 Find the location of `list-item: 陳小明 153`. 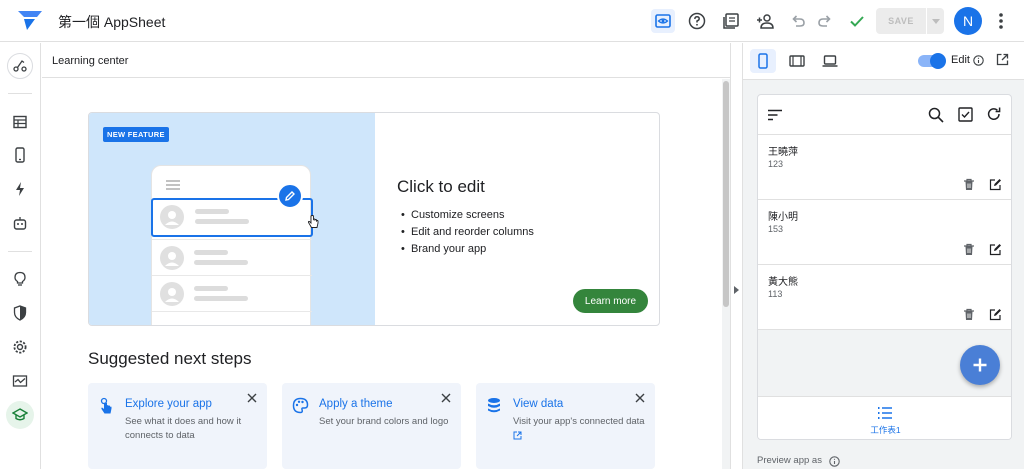

list-item: 陳小明 153 is located at coordinates (884, 232).